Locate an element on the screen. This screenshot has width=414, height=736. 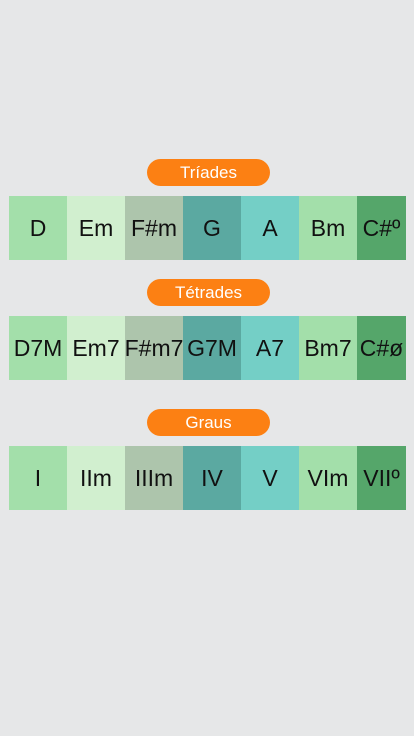
chord-cell: C#ø is located at coordinates (381, 348).